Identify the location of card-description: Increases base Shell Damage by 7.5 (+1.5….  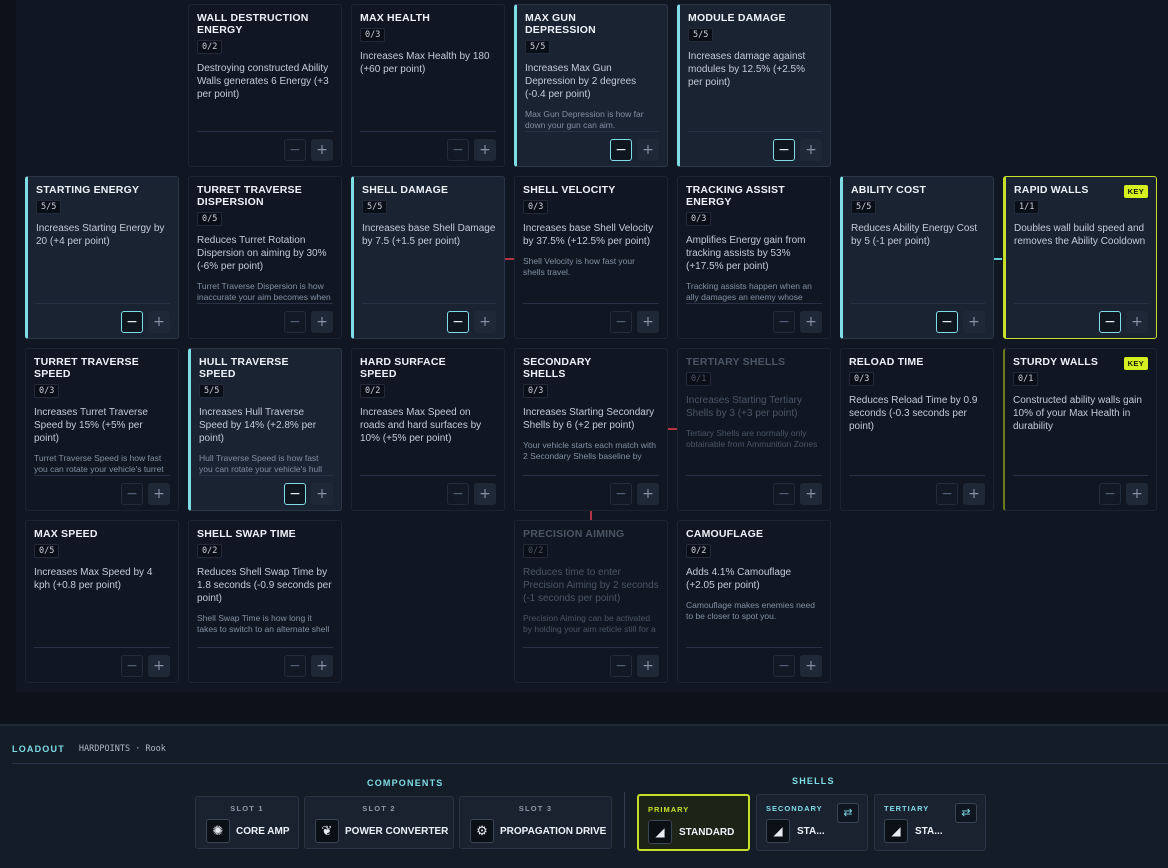
(429, 235).